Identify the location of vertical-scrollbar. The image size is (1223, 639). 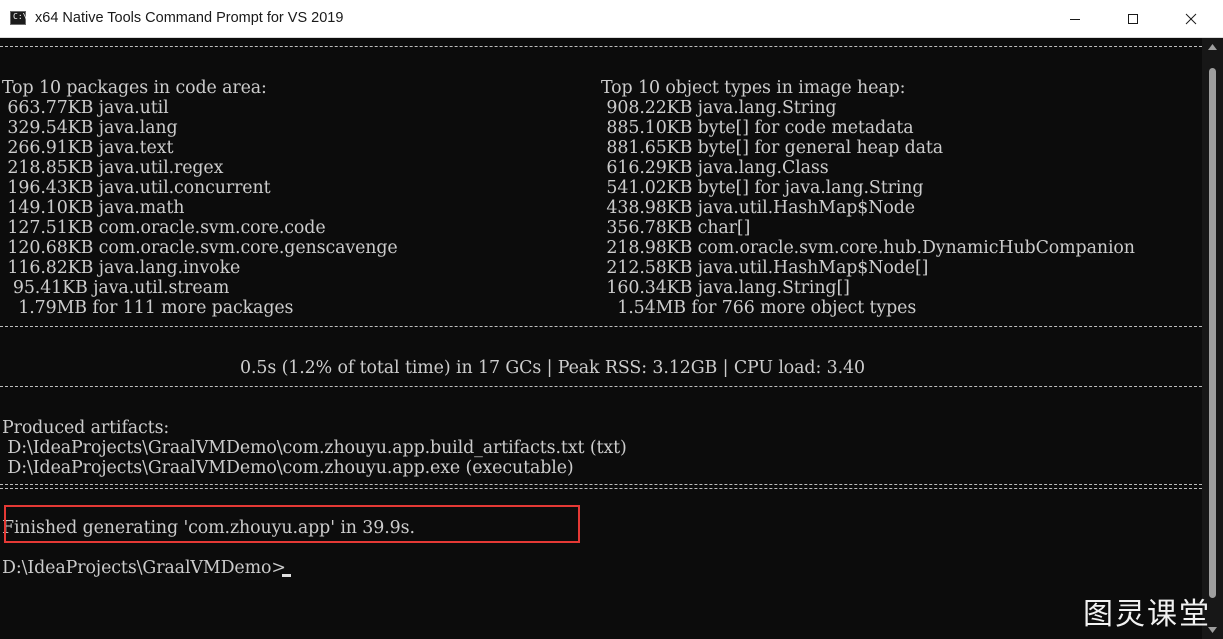
(1212, 338).